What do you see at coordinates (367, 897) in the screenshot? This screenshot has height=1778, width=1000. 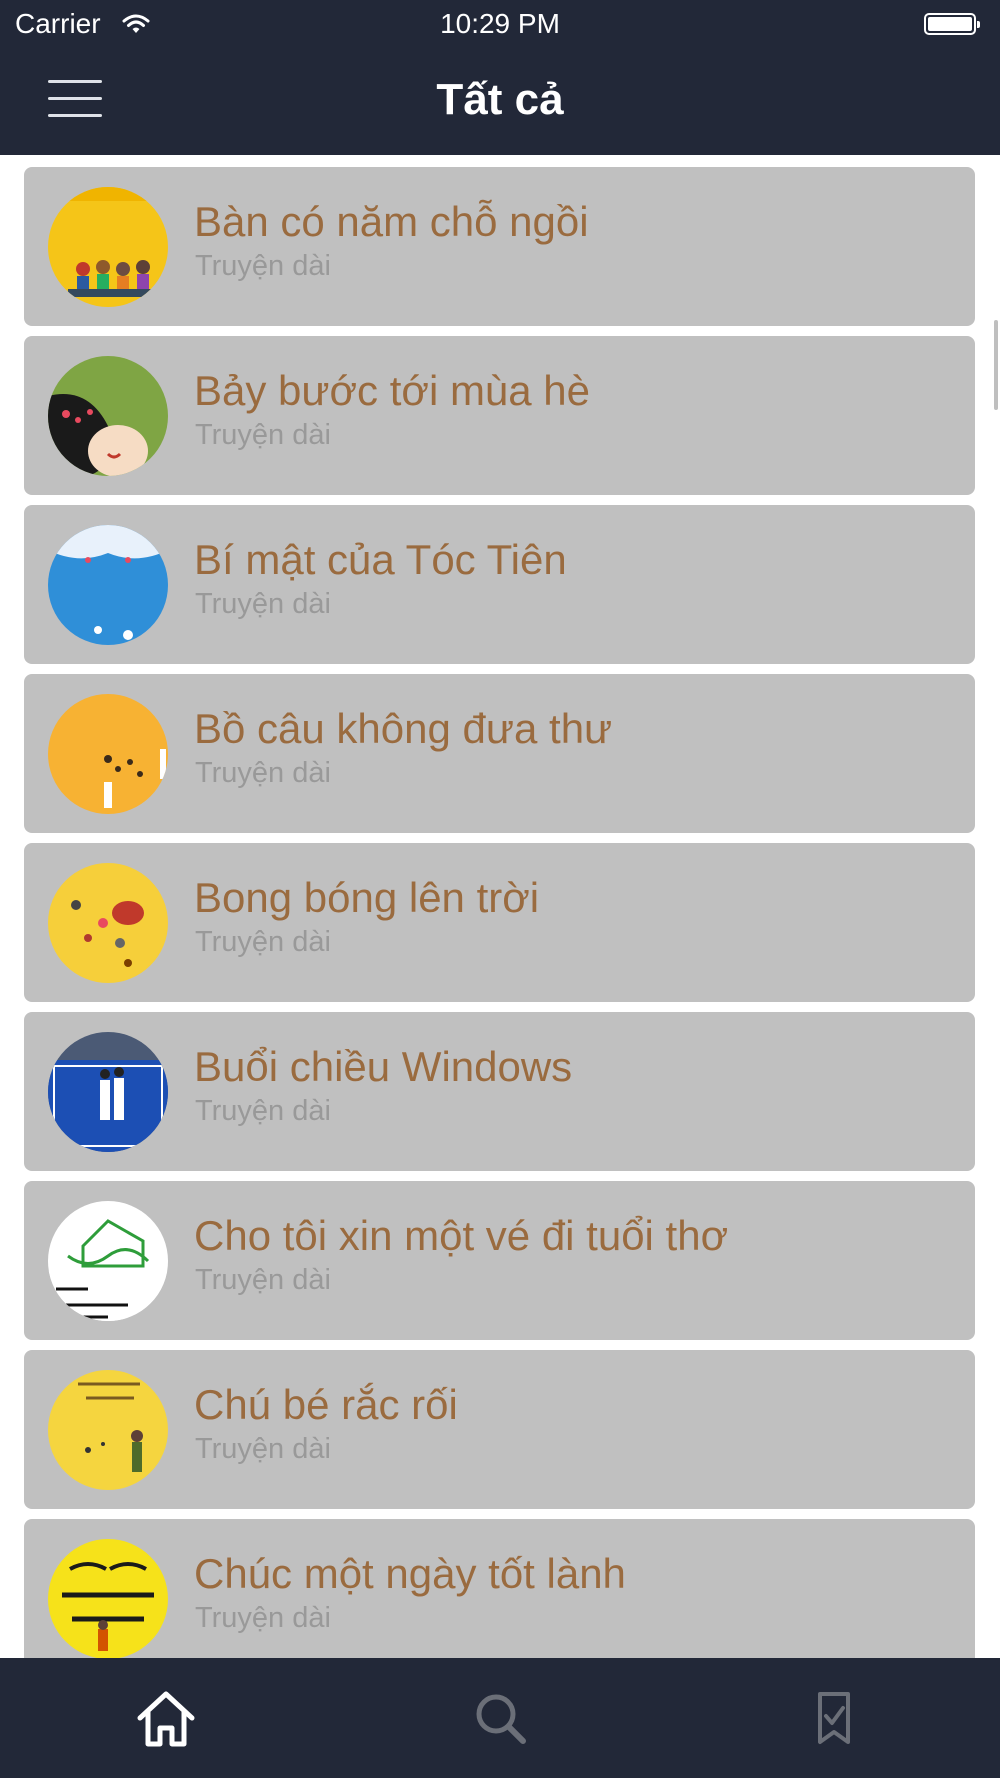 I see `story-title: Bong bóng lên trời` at bounding box center [367, 897].